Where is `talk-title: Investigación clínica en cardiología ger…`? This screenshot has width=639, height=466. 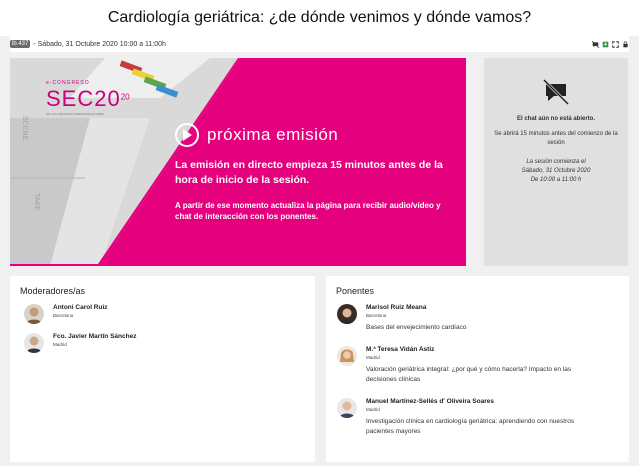
talk-title: Investigación clínica en cardiología ger… is located at coordinates (481, 427).